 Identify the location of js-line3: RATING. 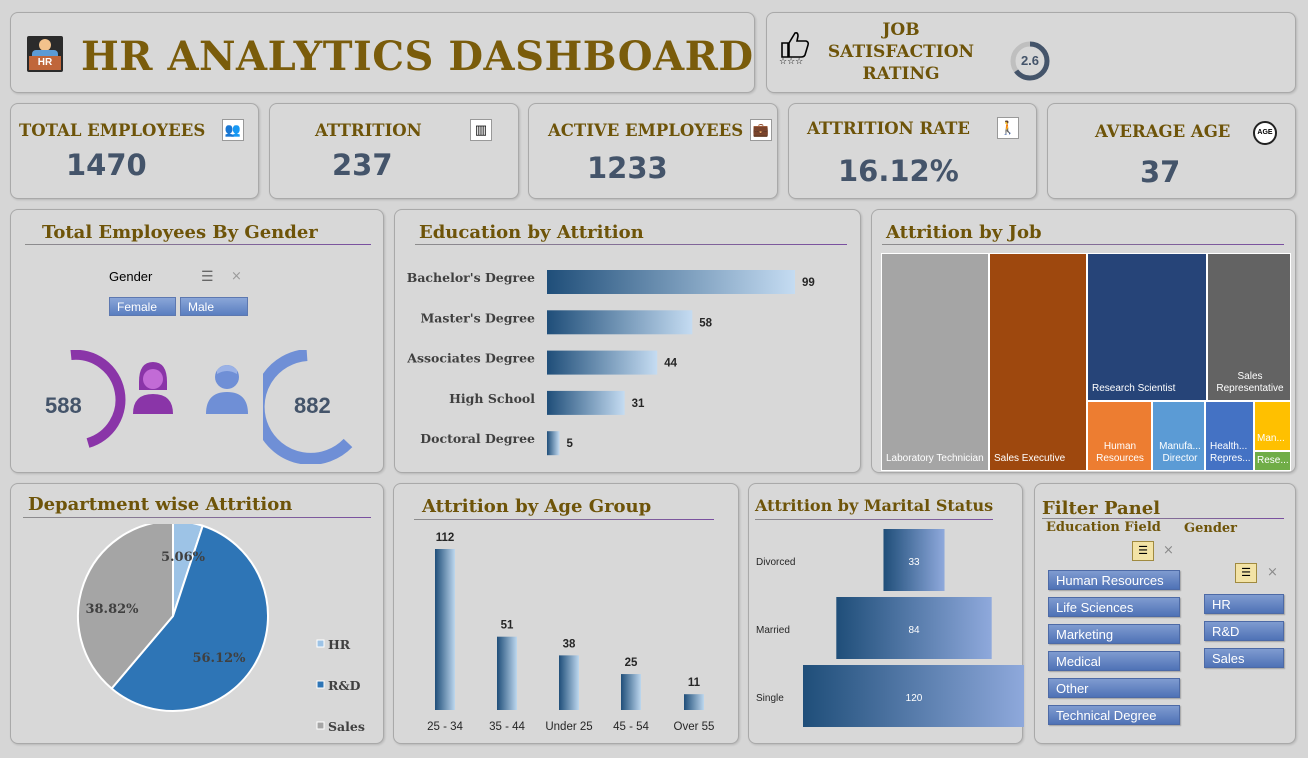
(901, 74).